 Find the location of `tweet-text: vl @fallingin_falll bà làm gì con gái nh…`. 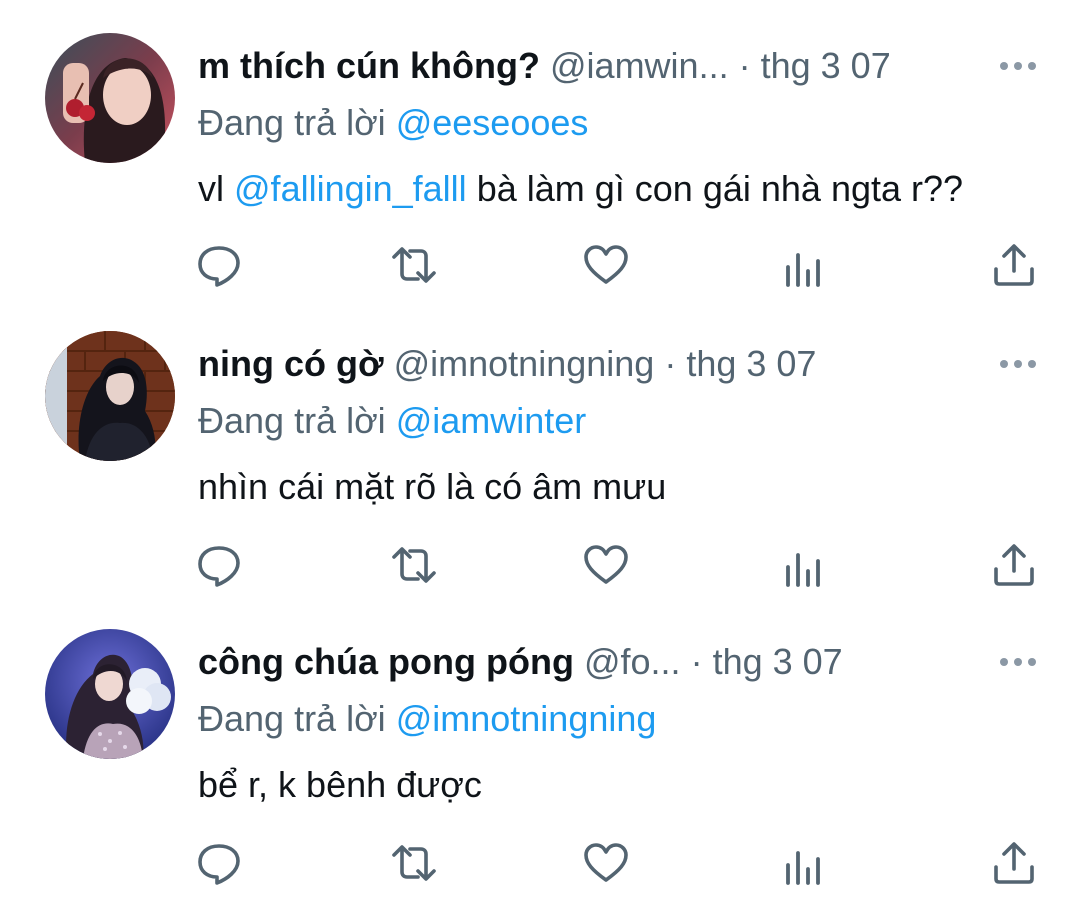

tweet-text: vl @fallingin_falll bà làm gì con gái nh… is located at coordinates (580, 189).